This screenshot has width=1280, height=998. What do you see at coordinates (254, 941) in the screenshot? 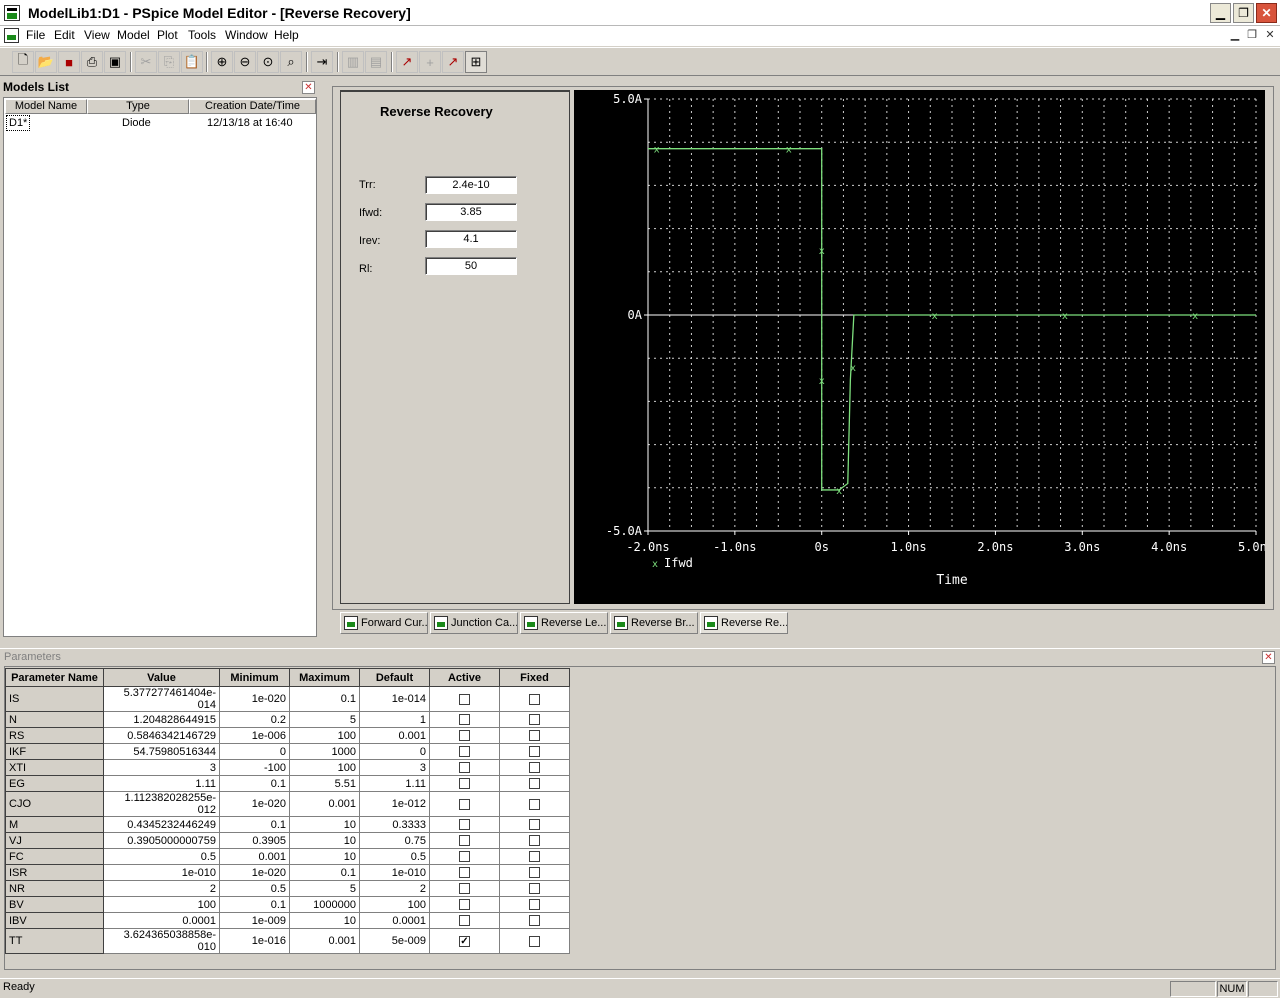
I see `parameter-minimum-cell: 1e-016` at bounding box center [254, 941].